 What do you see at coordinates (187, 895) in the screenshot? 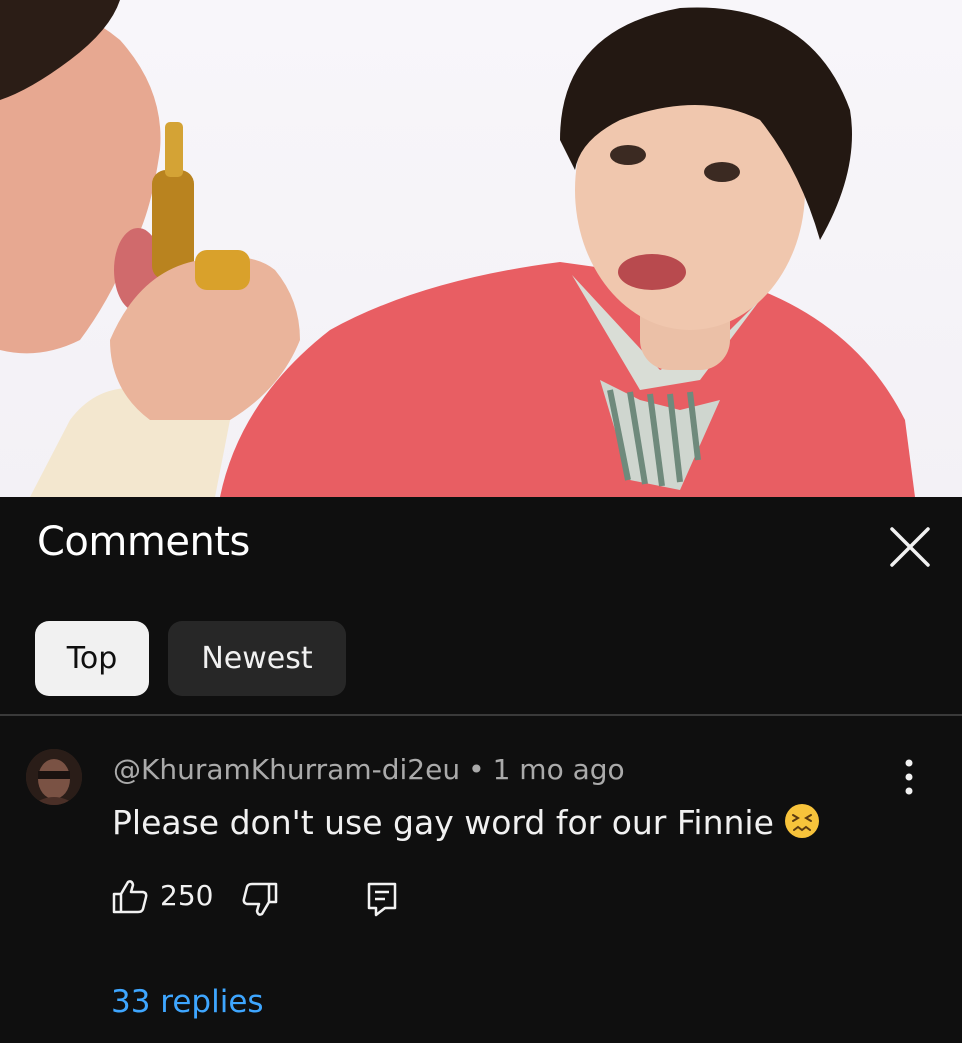
I see `like-count: 250` at bounding box center [187, 895].